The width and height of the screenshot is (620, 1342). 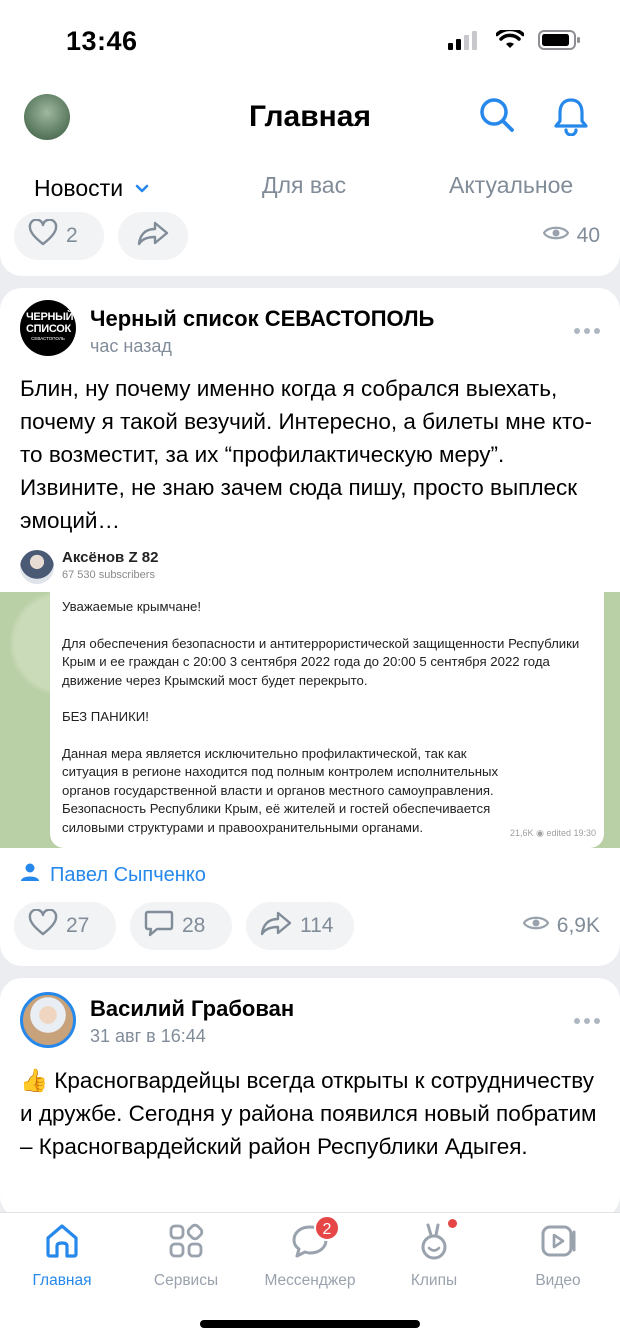 I want to click on repost-header: Аксёнов Z 82 67 530 subscribers, so click(x=220, y=568).